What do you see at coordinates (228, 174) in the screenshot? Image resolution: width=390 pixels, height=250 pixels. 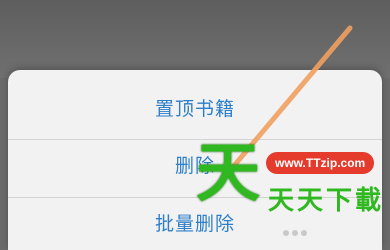 I see `watermark-logo: 天` at bounding box center [228, 174].